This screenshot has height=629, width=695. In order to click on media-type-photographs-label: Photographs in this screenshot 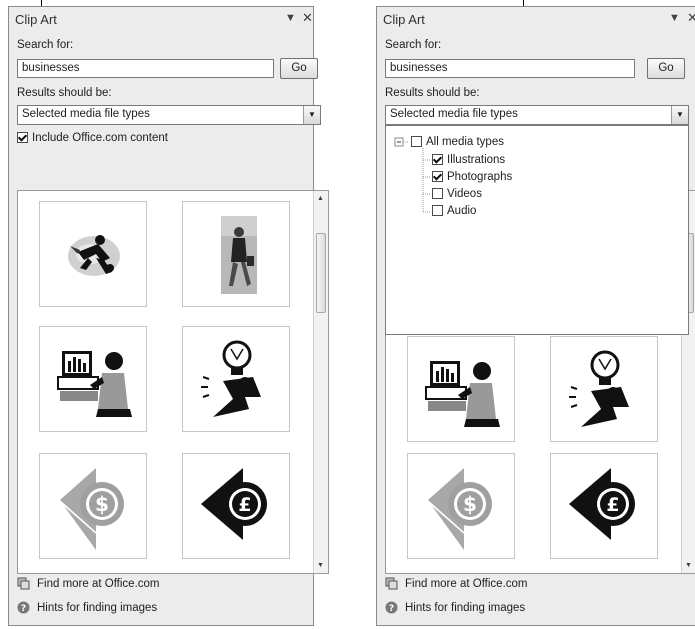, I will do `click(480, 177)`.